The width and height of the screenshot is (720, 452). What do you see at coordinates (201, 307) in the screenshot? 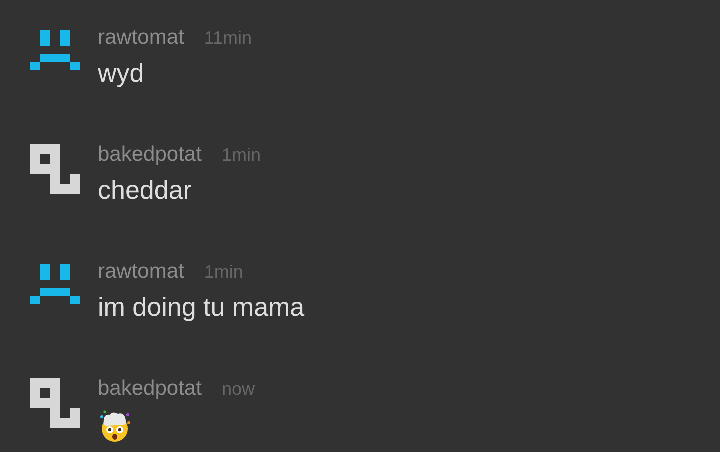
I see `message-text: im doing tu mama` at bounding box center [201, 307].